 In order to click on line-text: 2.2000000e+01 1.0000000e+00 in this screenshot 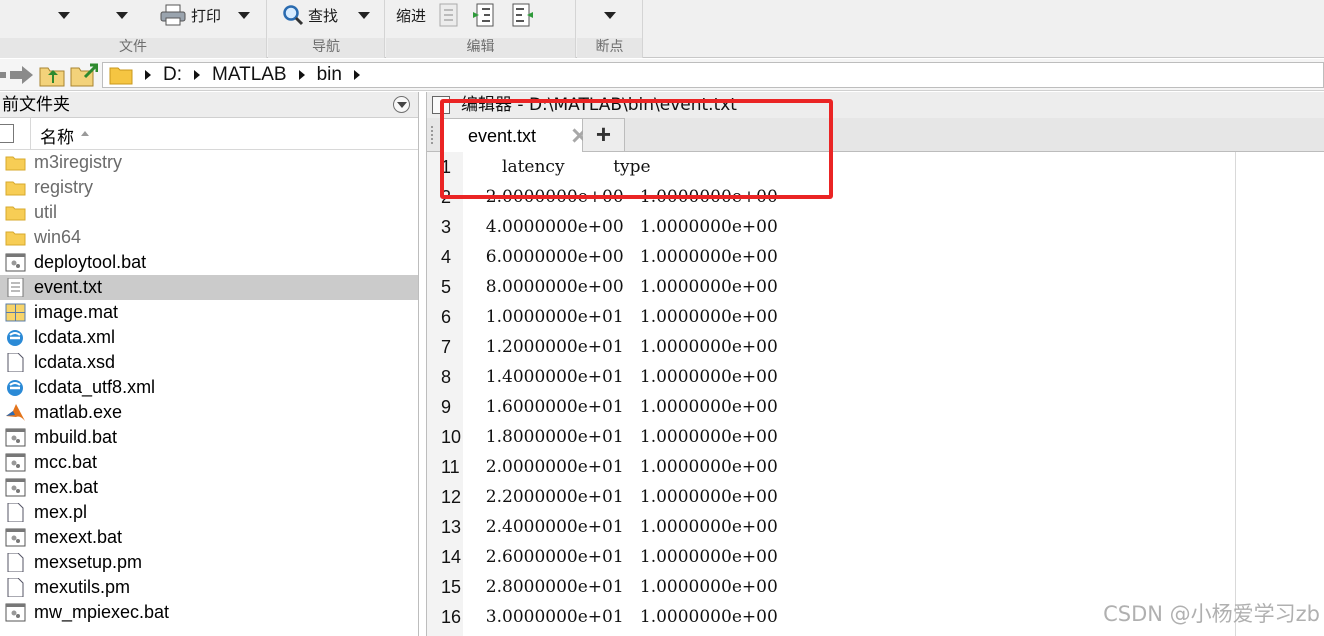, I will do `click(626, 497)`.